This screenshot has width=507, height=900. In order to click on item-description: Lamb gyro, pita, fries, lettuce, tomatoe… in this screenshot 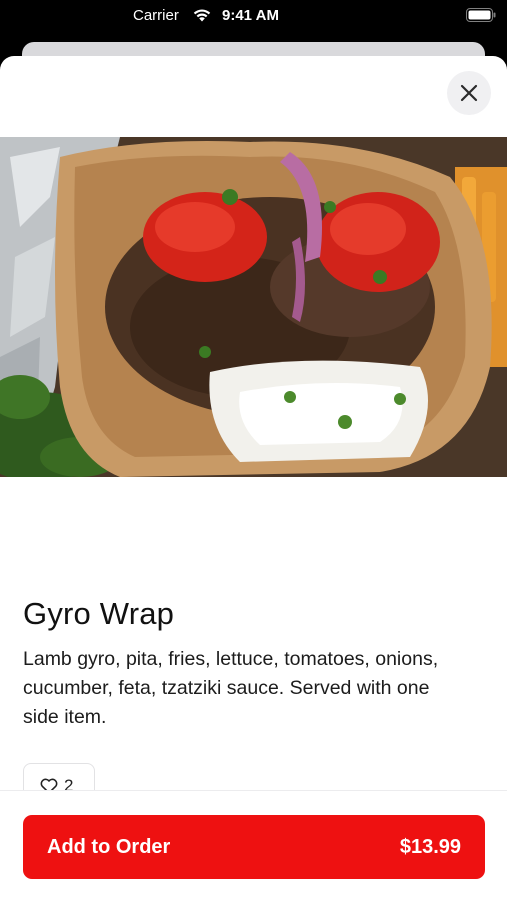, I will do `click(231, 688)`.